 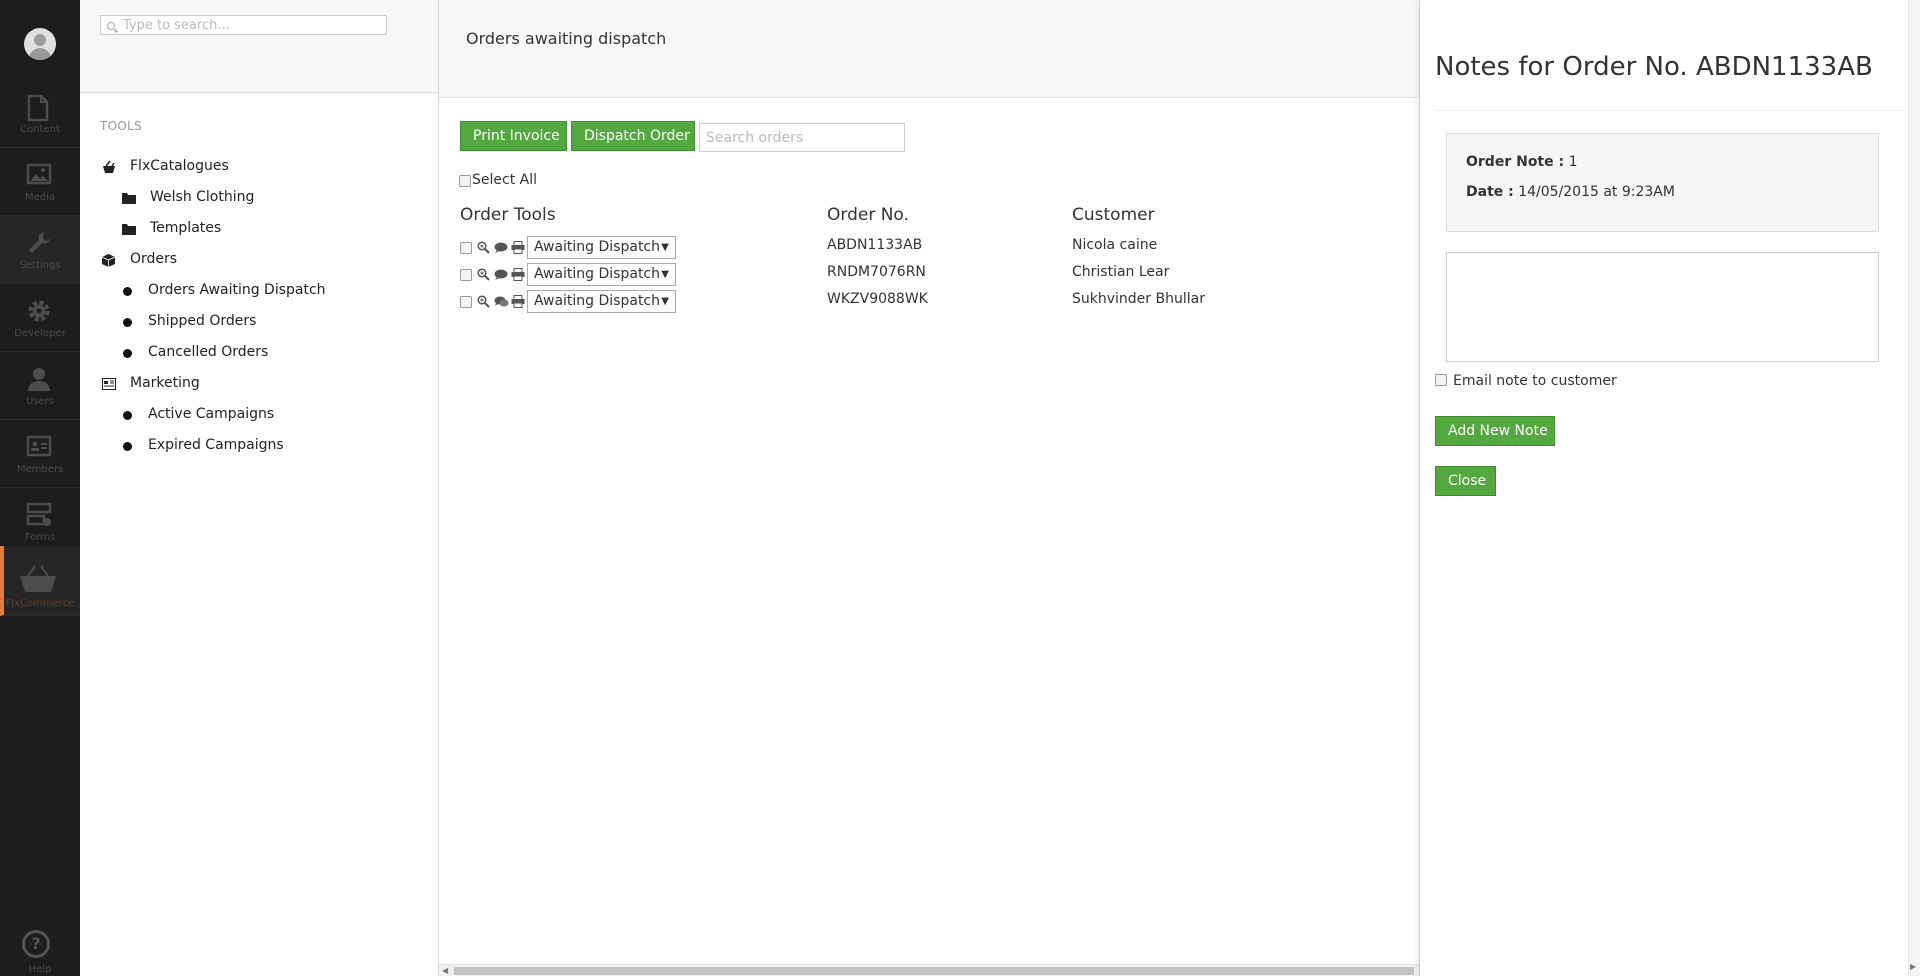 What do you see at coordinates (802, 137) in the screenshot?
I see `search-orders-input` at bounding box center [802, 137].